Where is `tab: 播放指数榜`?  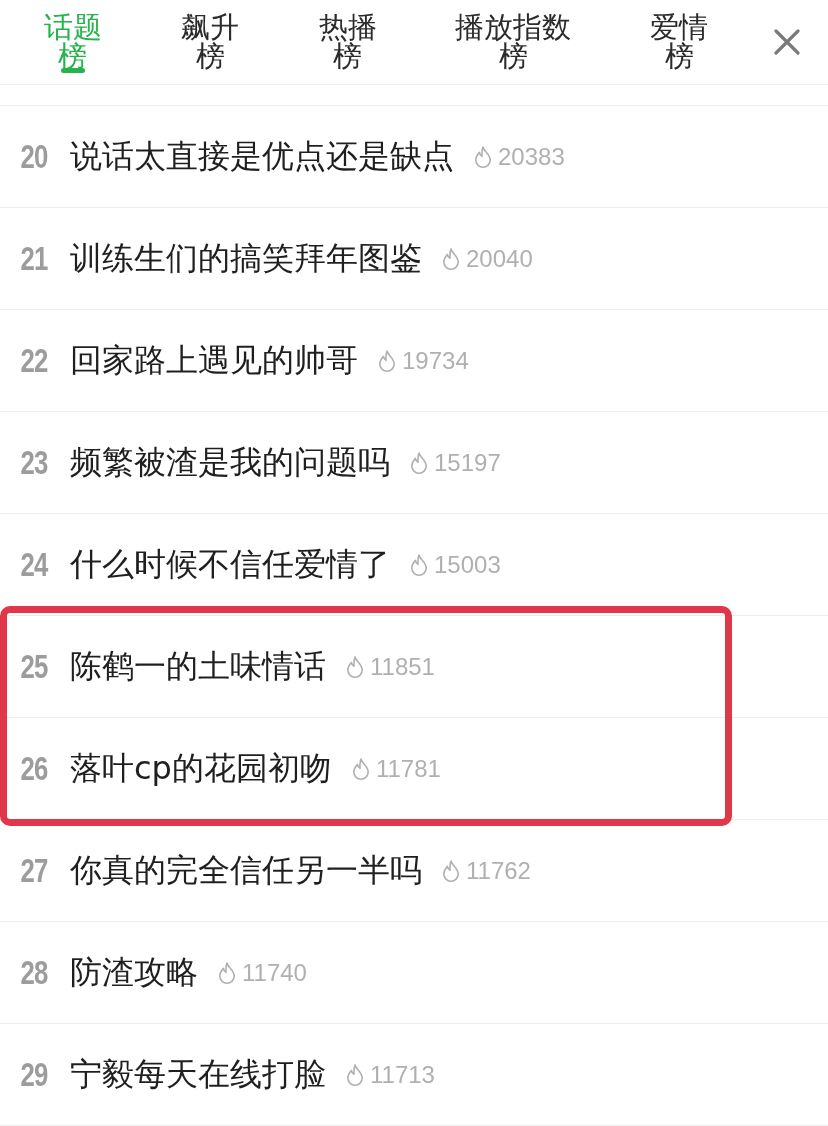
tab: 播放指数榜 is located at coordinates (513, 42).